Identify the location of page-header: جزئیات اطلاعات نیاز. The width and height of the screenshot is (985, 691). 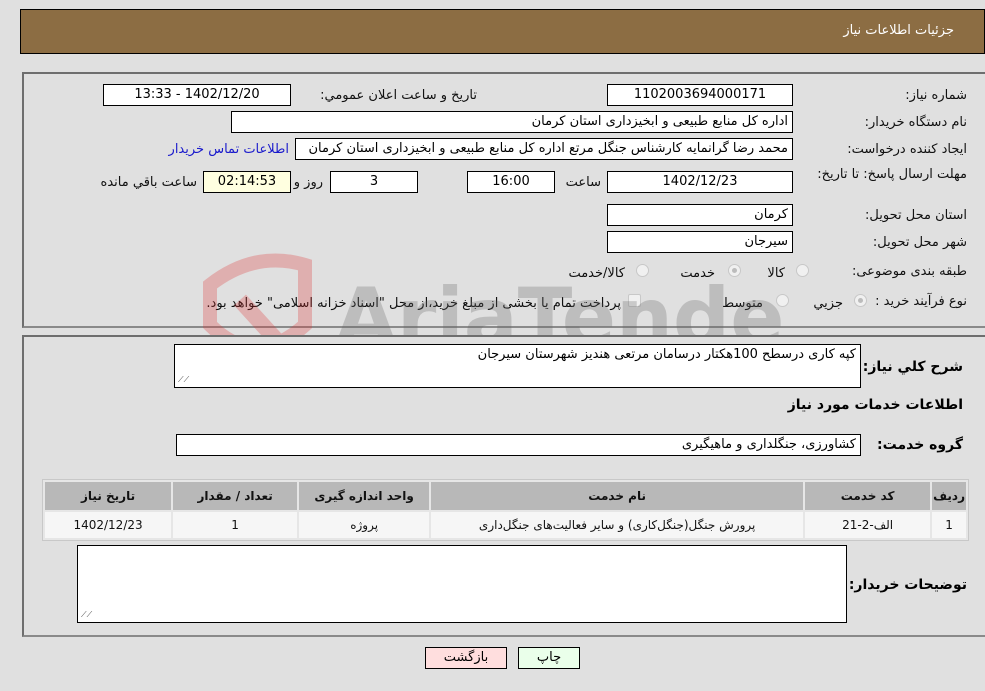
(502, 31).